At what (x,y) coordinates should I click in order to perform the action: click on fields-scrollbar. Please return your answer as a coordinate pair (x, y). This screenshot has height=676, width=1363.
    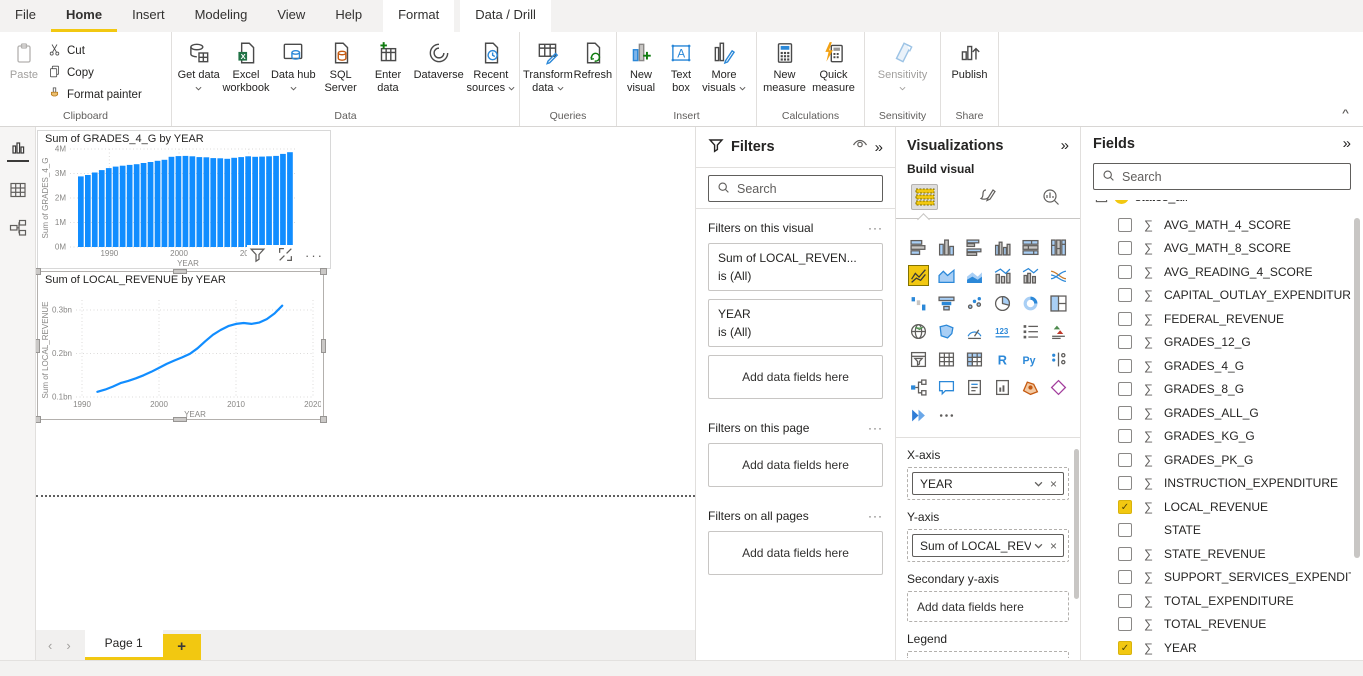
    Looking at the image, I should click on (1357, 388).